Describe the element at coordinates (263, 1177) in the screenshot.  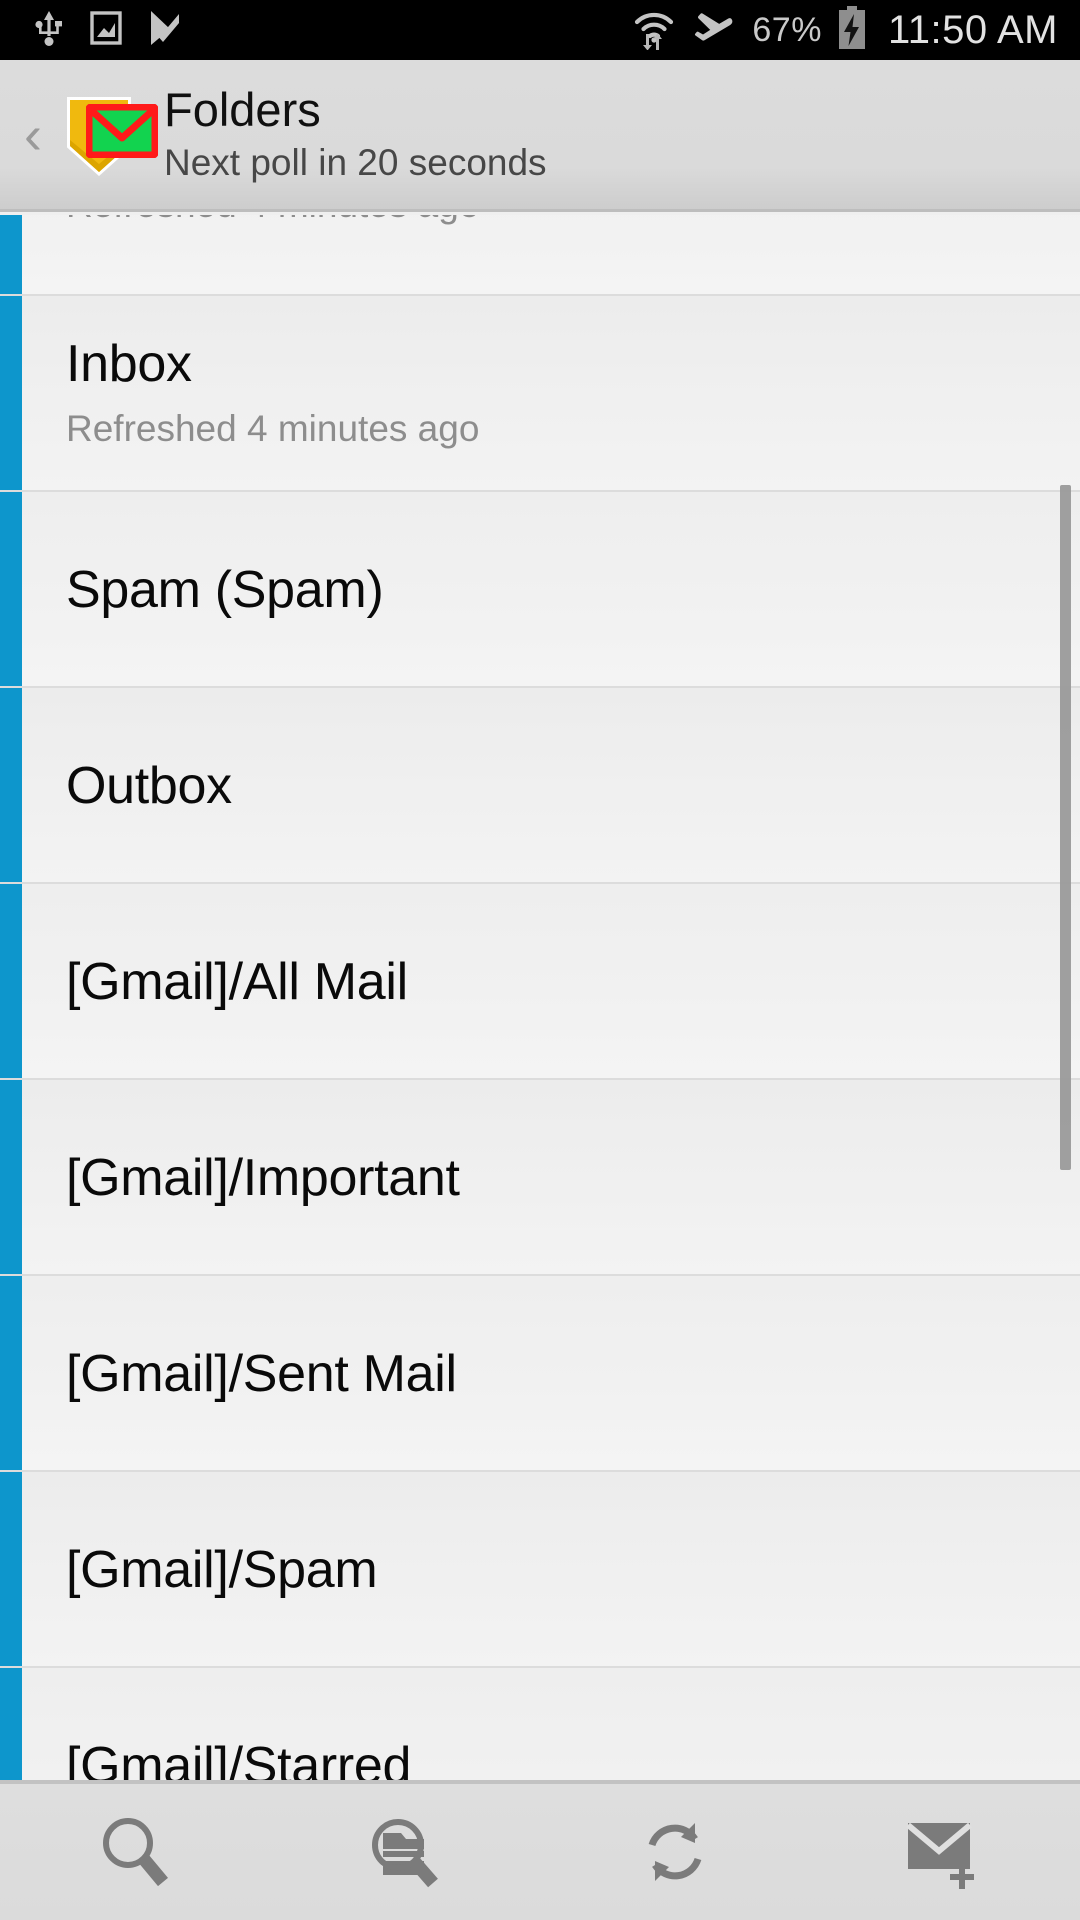
I see `folder-name: [Gmail]/Important` at that location.